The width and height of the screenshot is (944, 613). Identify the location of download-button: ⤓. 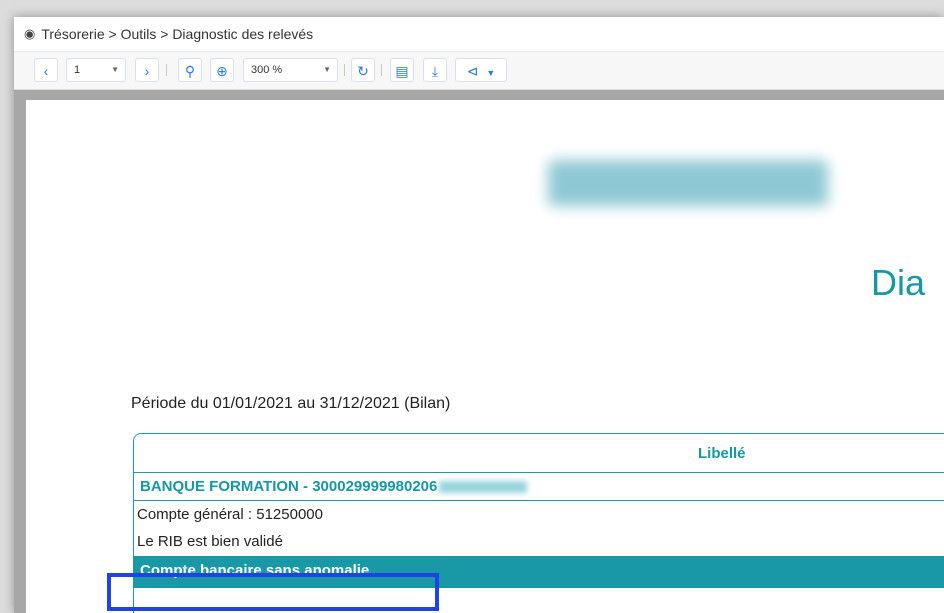
(435, 70).